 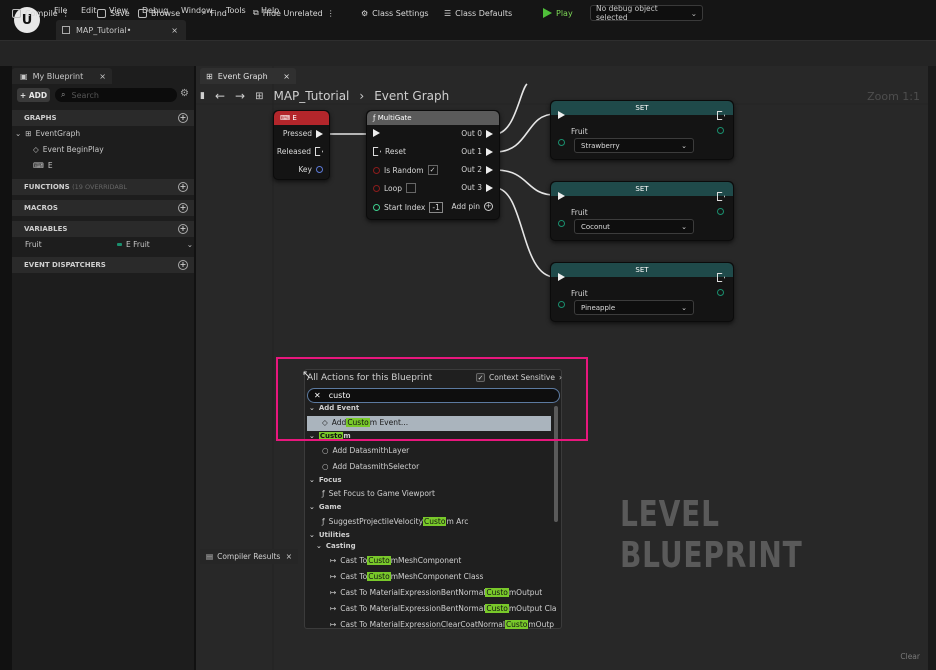 I want to click on tab-compiler-results: ▤ Compiler Results ×, so click(x=249, y=556).